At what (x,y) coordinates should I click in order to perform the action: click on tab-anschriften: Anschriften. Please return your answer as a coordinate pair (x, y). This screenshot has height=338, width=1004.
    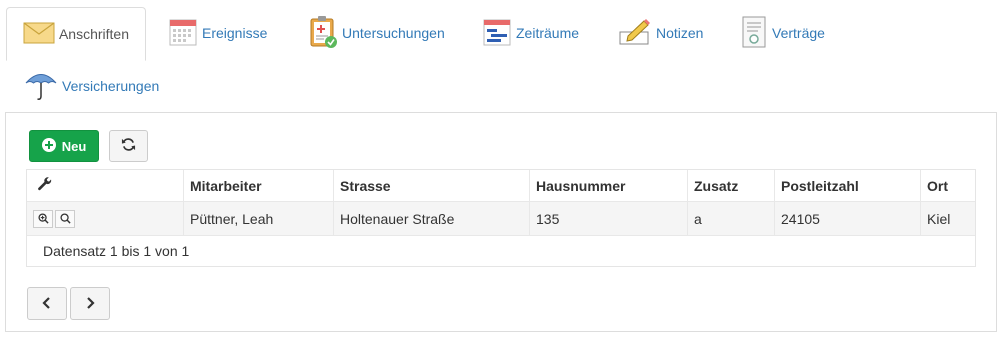
    Looking at the image, I should click on (76, 34).